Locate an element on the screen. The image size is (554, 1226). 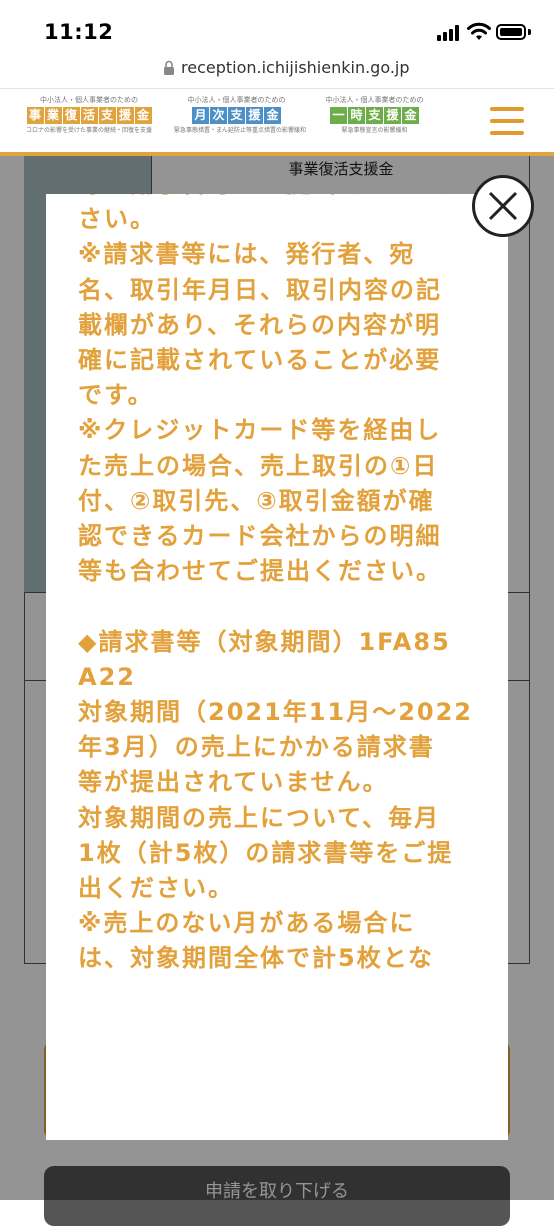
status-time: 11:12 is located at coordinates (79, 32).